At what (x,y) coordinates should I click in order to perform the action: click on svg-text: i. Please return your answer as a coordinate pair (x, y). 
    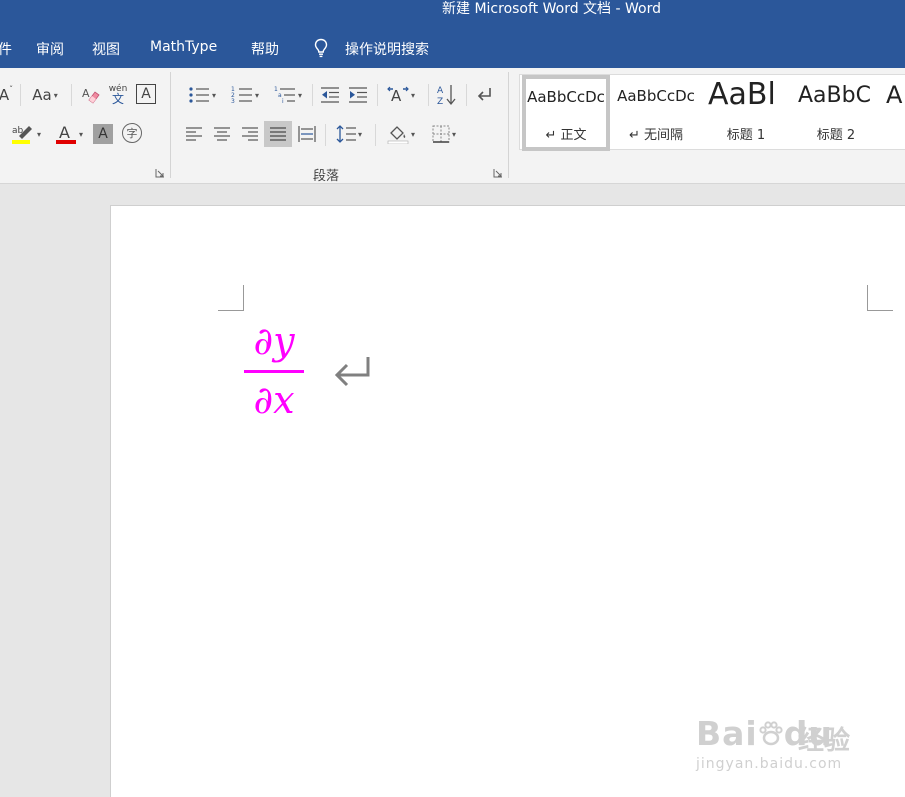
    Looking at the image, I should click on (283, 101).